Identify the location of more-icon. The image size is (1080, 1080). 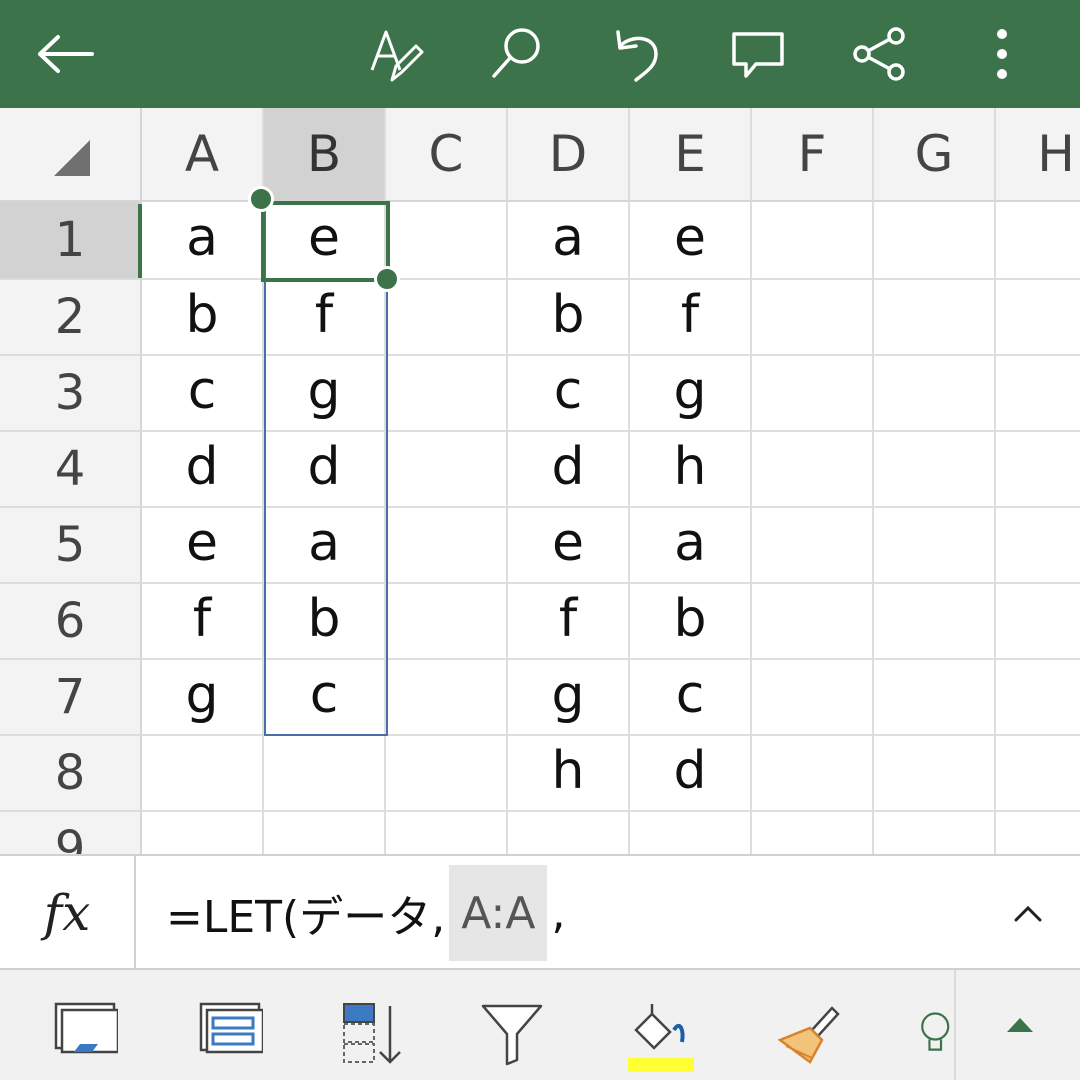
(1002, 54).